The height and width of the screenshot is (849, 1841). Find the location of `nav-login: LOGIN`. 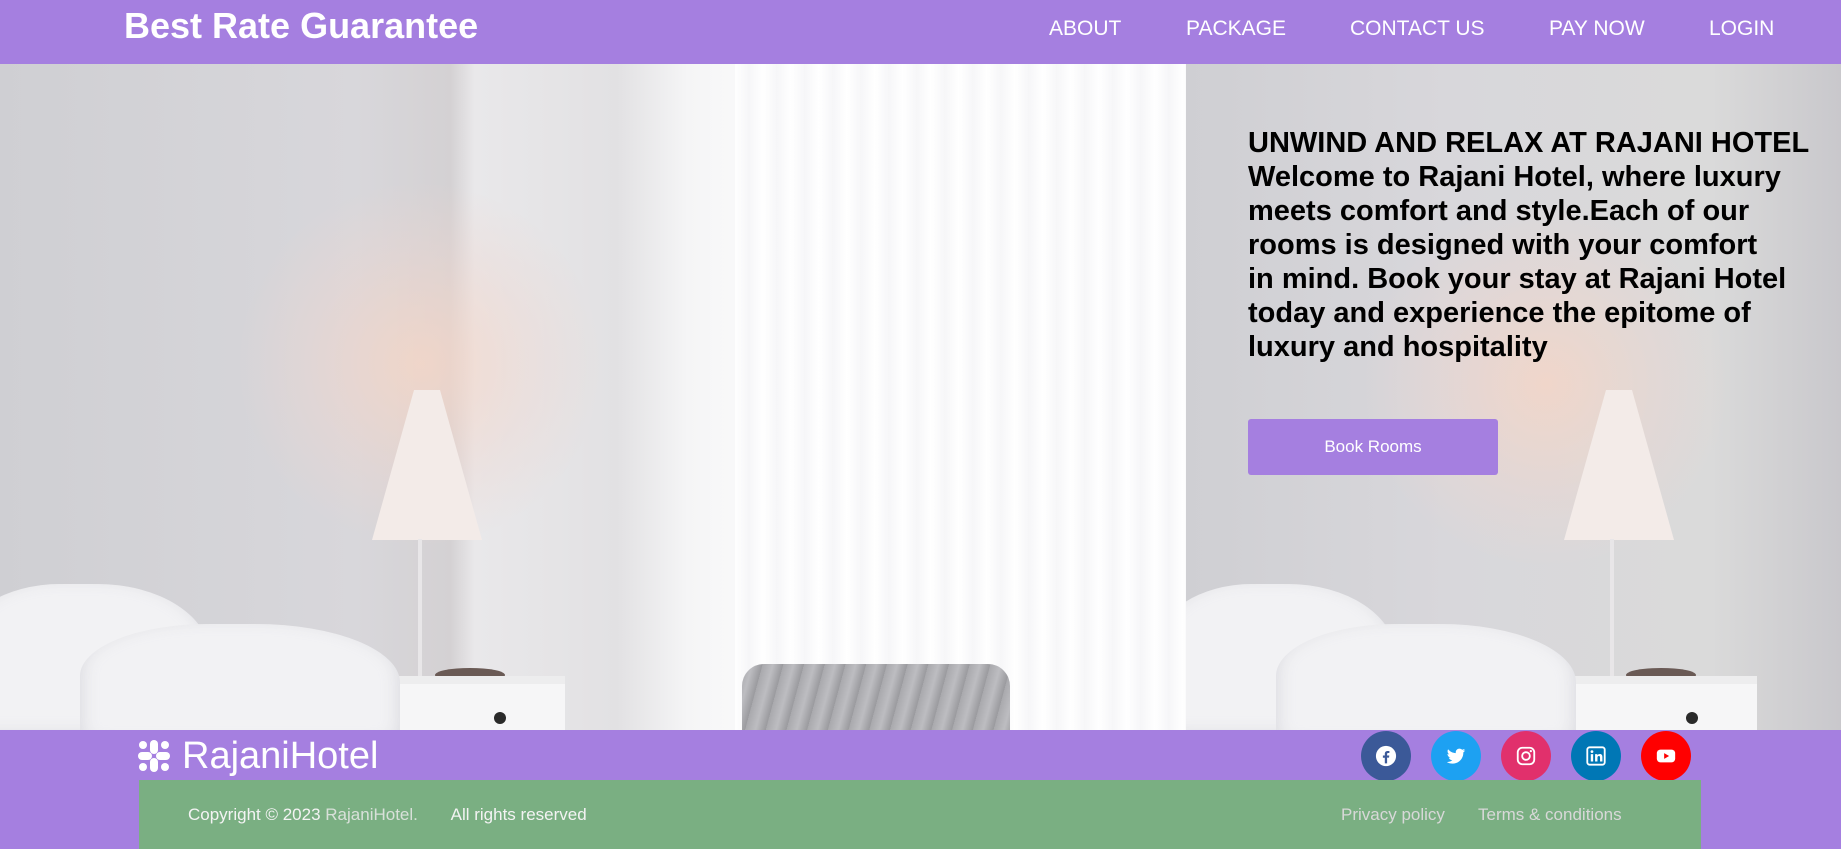

nav-login: LOGIN is located at coordinates (1741, 29).